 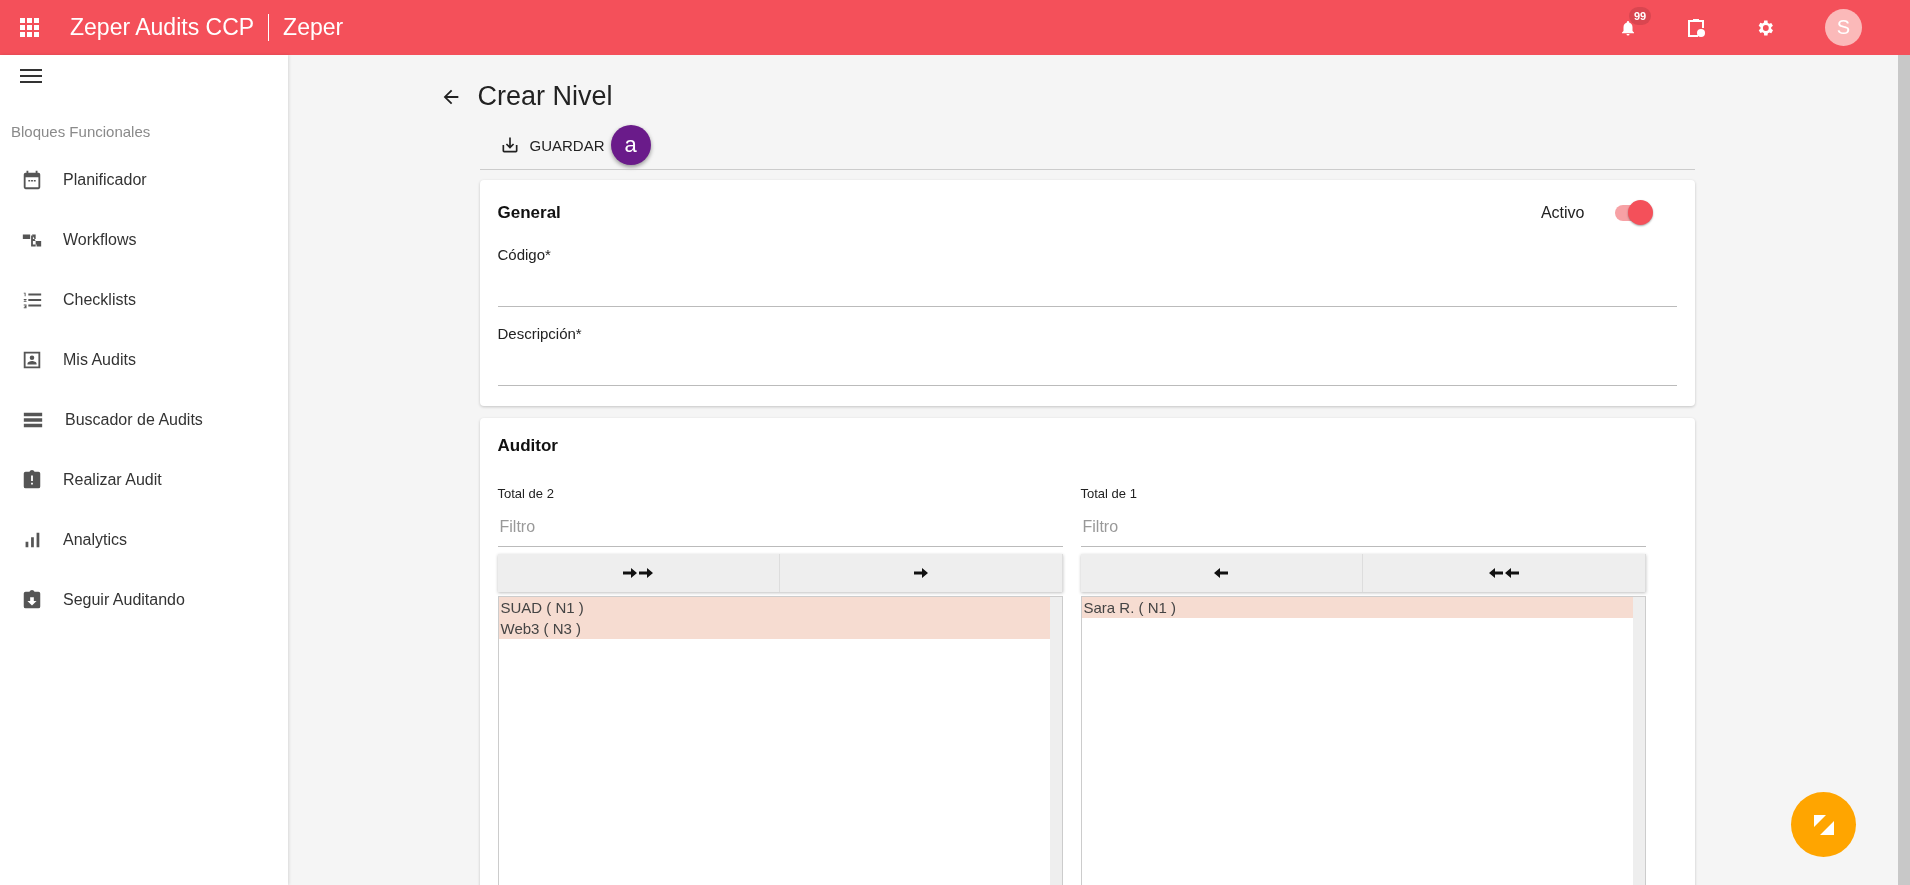 I want to click on sidebar-item-label: Seguir Auditando, so click(x=124, y=600).